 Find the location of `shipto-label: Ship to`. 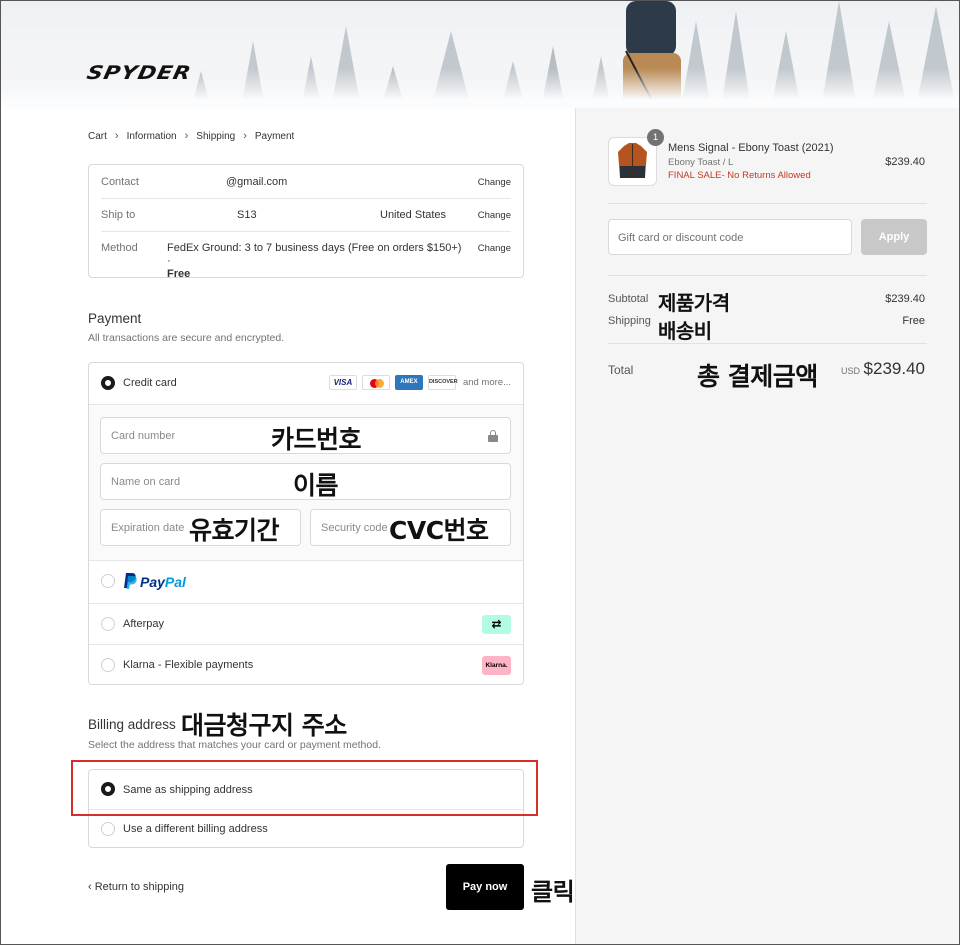

shipto-label: Ship to is located at coordinates (118, 215).